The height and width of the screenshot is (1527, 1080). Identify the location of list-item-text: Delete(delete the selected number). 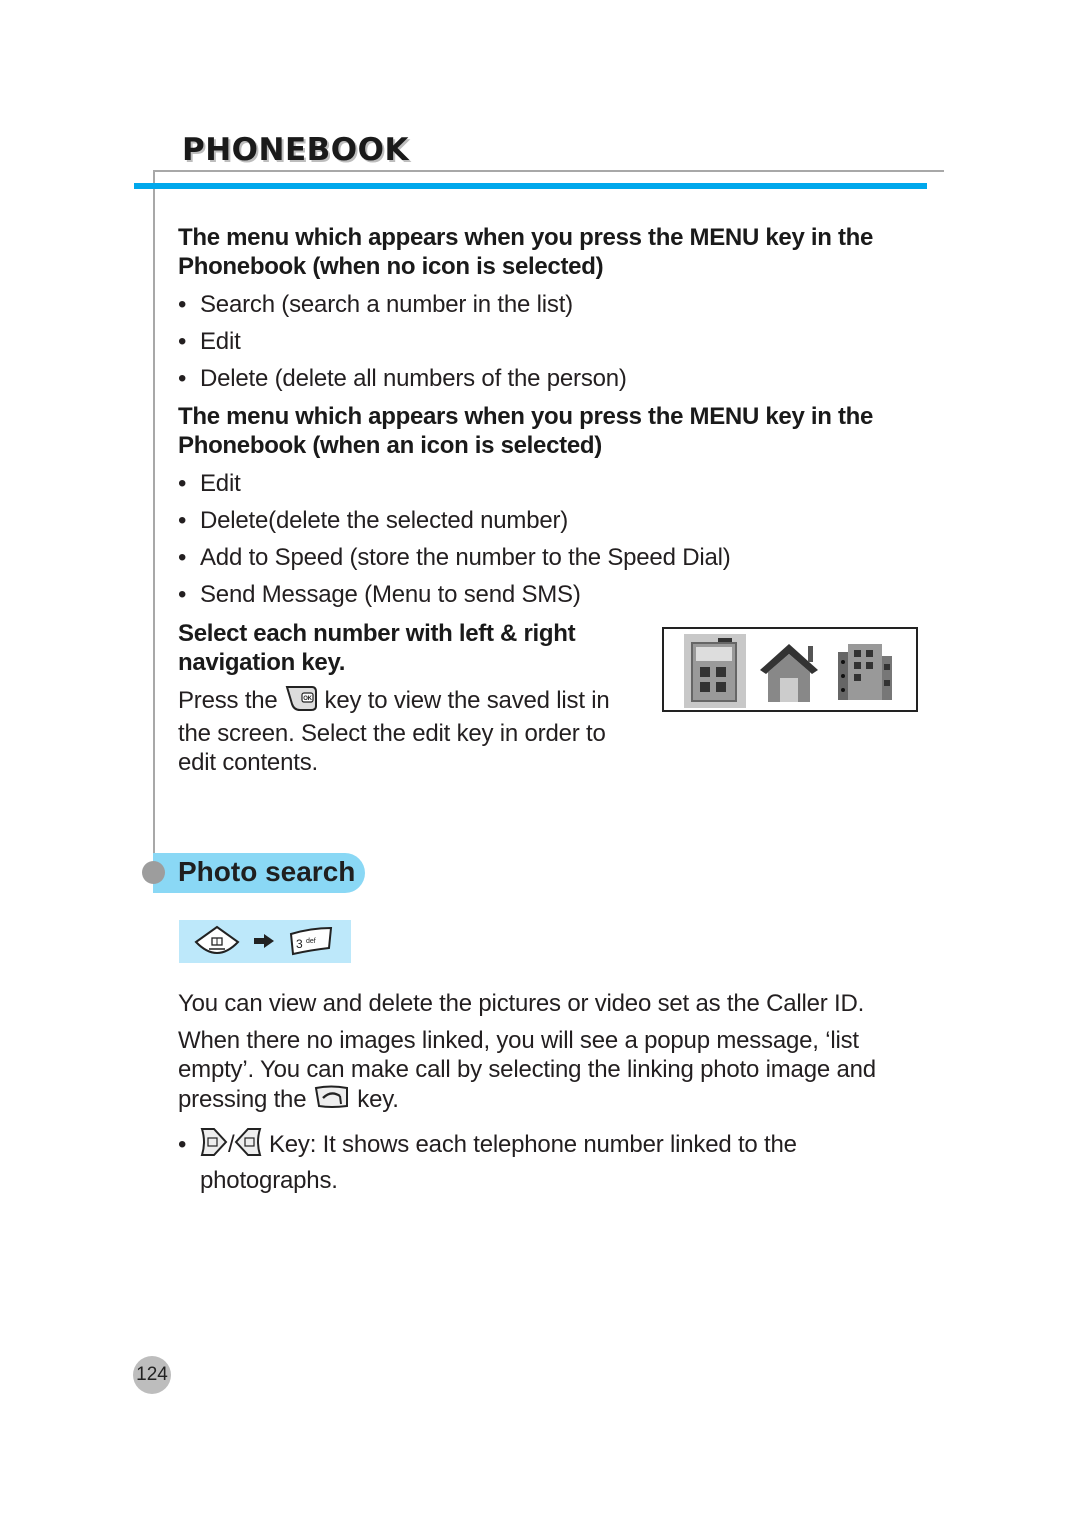
(384, 520).